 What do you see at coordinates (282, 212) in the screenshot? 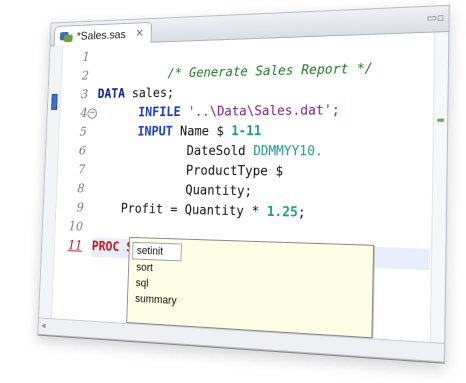
I see `number-token: 1.25` at bounding box center [282, 212].